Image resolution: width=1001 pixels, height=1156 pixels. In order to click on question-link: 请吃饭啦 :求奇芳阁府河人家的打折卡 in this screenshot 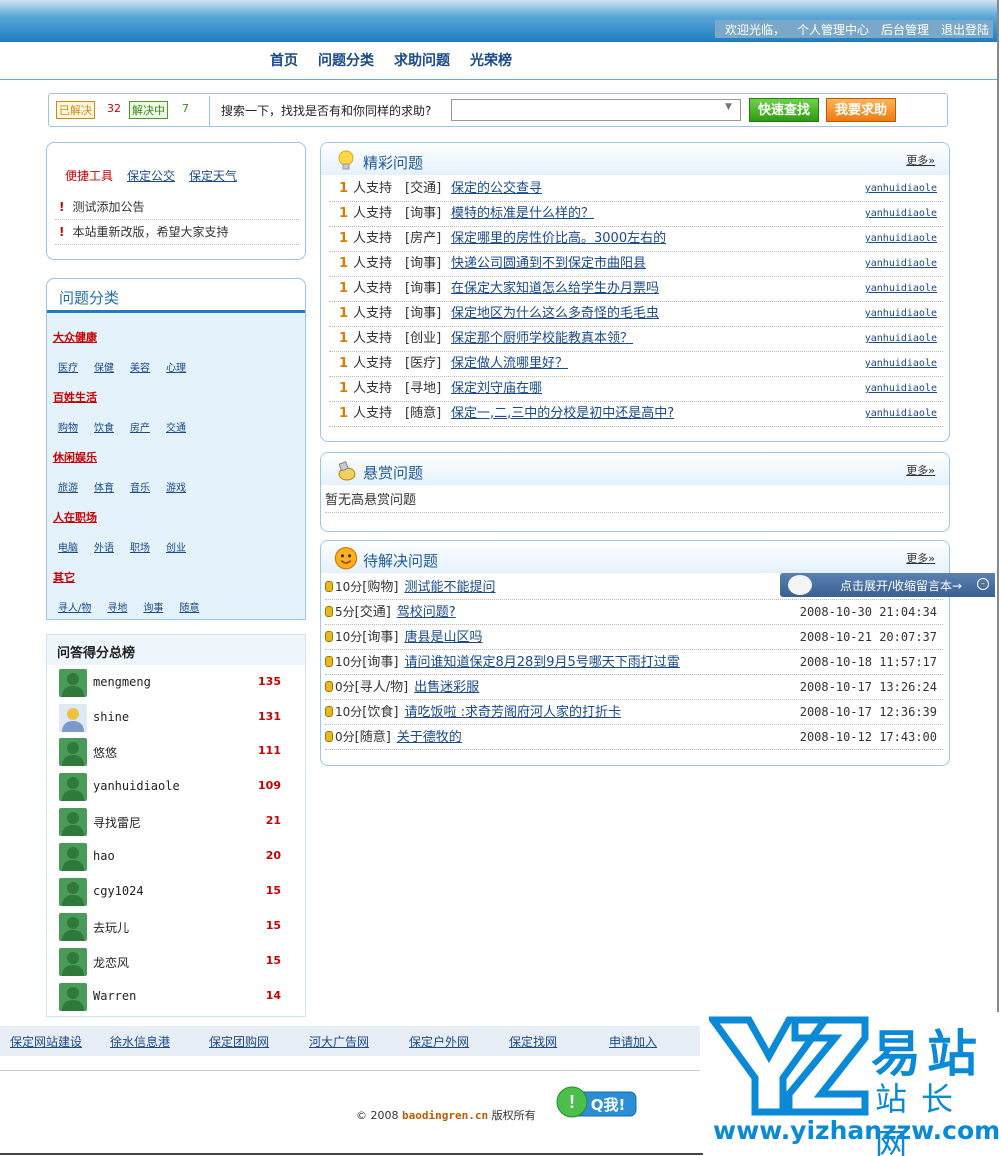, I will do `click(512, 712)`.